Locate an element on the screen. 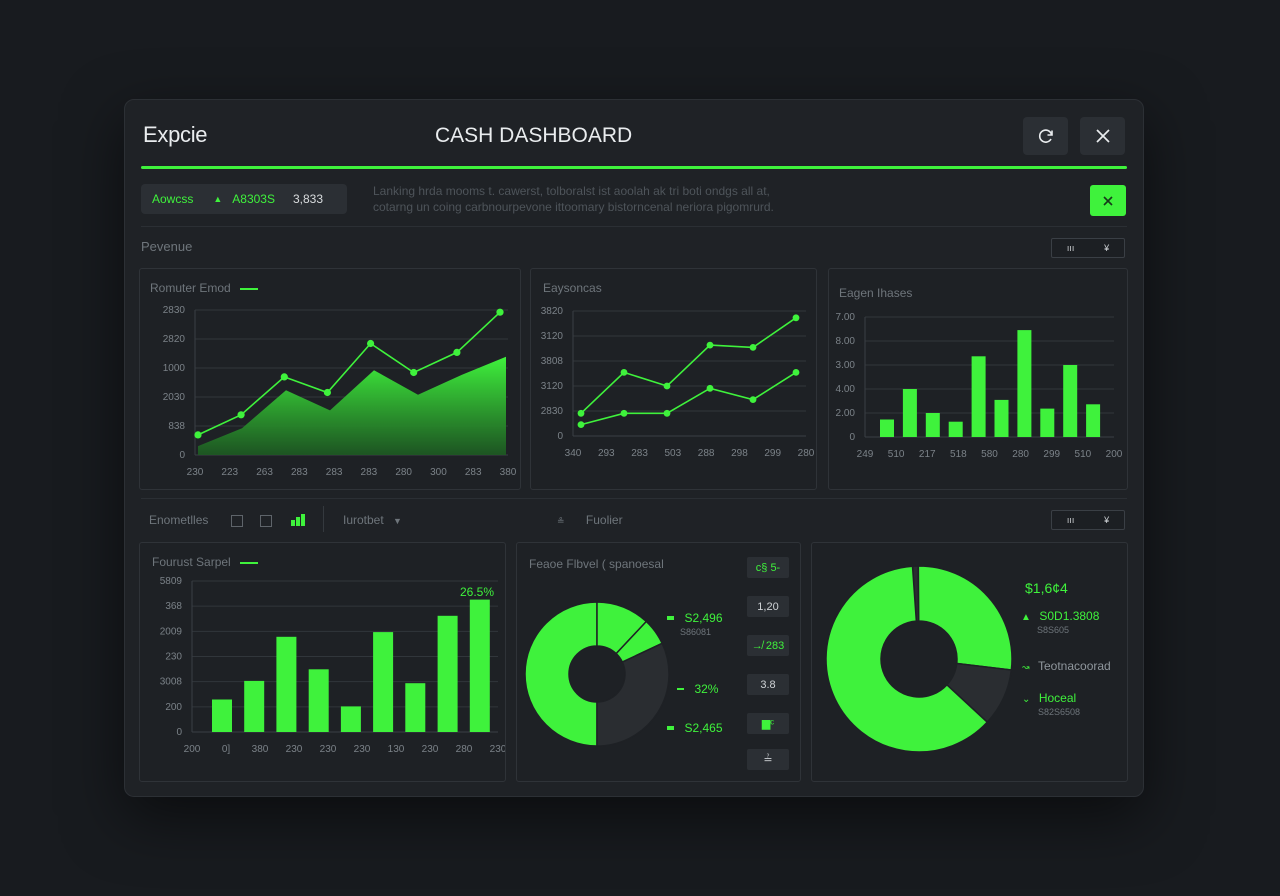 This screenshot has height=896, width=1280. section-title-revenue: Pevenue is located at coordinates (167, 246).